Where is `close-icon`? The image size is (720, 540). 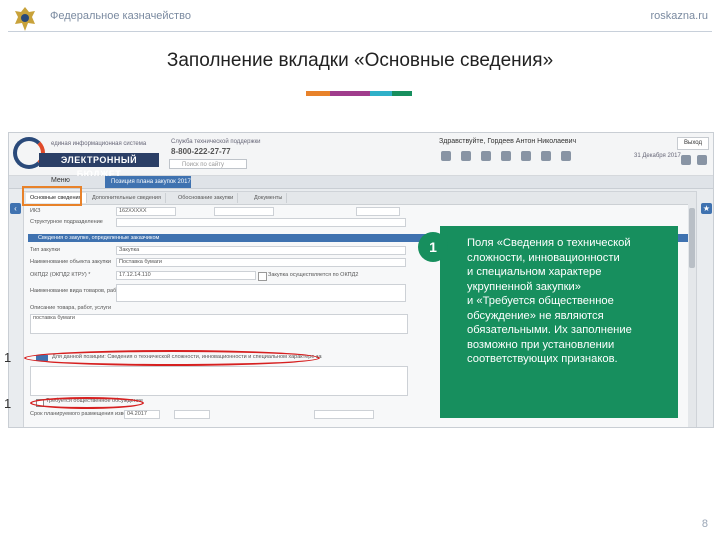
close-icon is located at coordinates (686, 160).